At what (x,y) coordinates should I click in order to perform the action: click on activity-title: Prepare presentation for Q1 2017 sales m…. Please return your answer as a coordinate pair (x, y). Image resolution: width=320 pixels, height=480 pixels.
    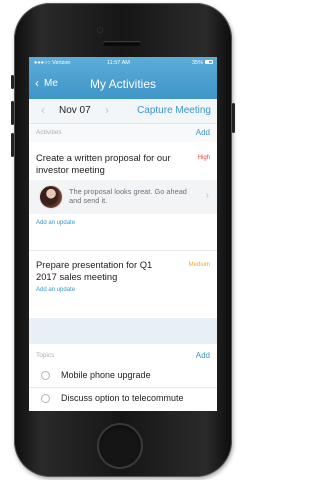
    Looking at the image, I should click on (94, 270).